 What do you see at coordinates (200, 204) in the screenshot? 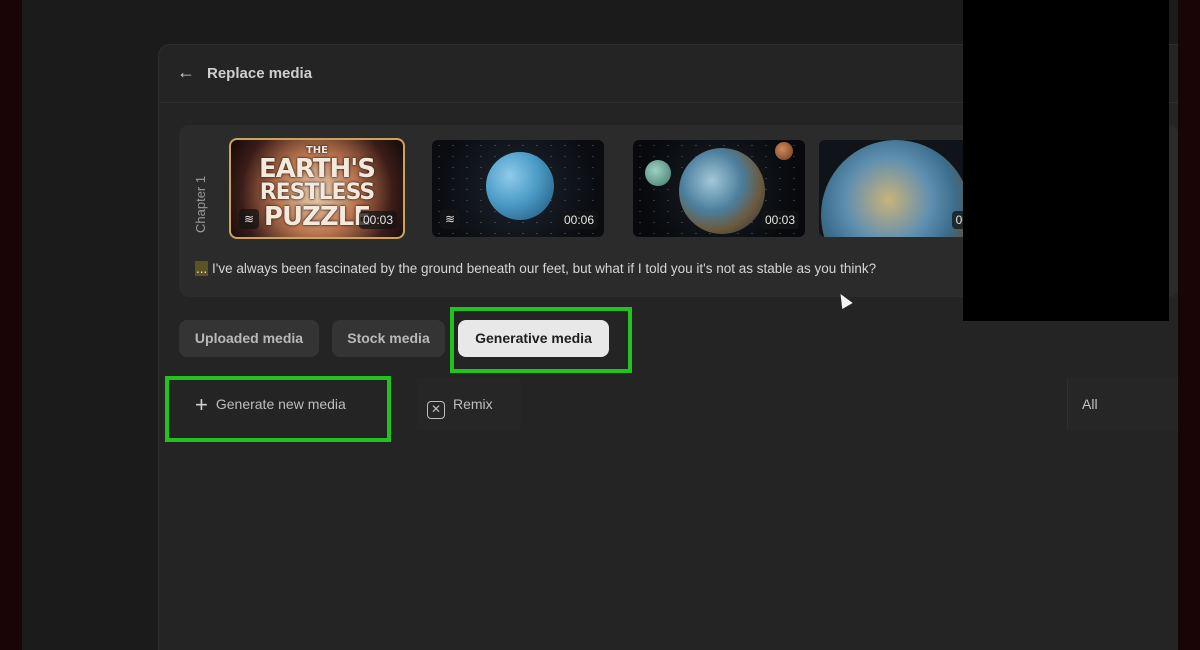
I see `chapter-label: Chapter 1` at bounding box center [200, 204].